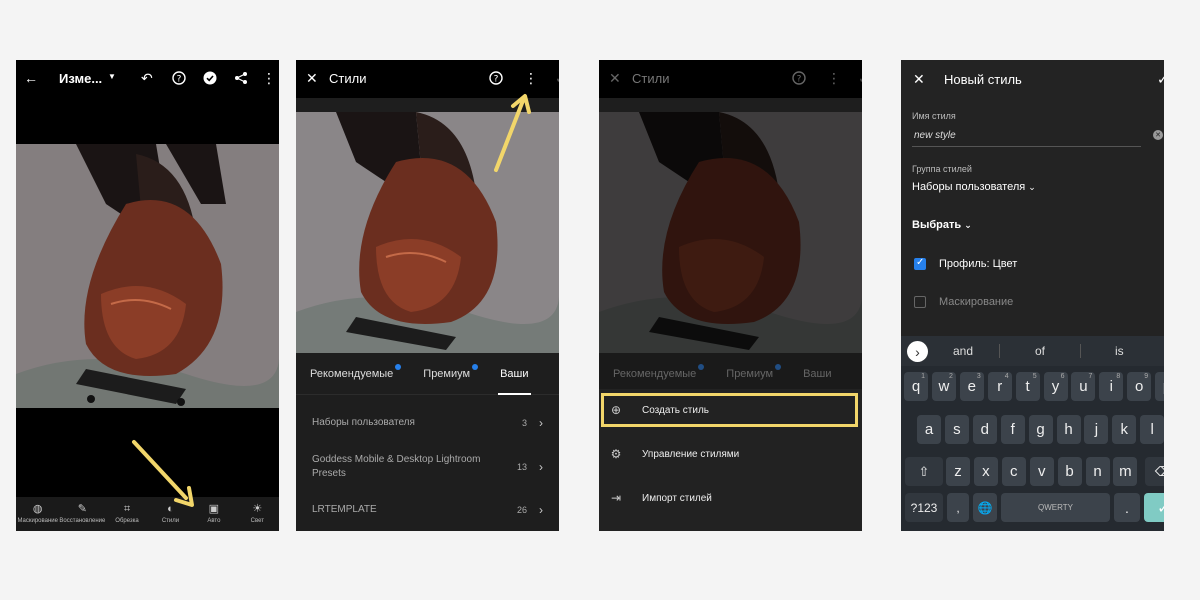 The height and width of the screenshot is (600, 1200). What do you see at coordinates (31, 78) in the screenshot?
I see `back-arrow-icon: ←` at bounding box center [31, 78].